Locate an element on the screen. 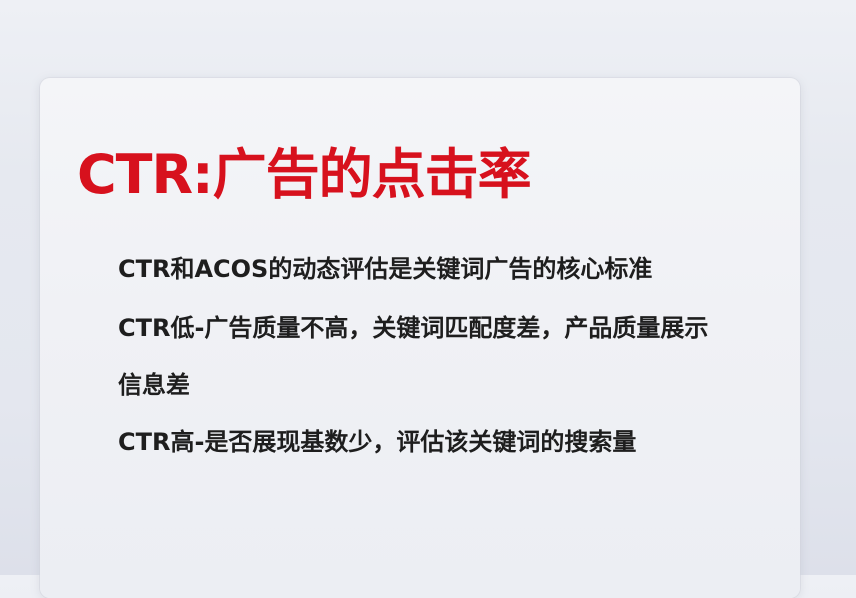 This screenshot has width=856, height=598. bullet-line-2-continued: 信息差 is located at coordinates (154, 385).